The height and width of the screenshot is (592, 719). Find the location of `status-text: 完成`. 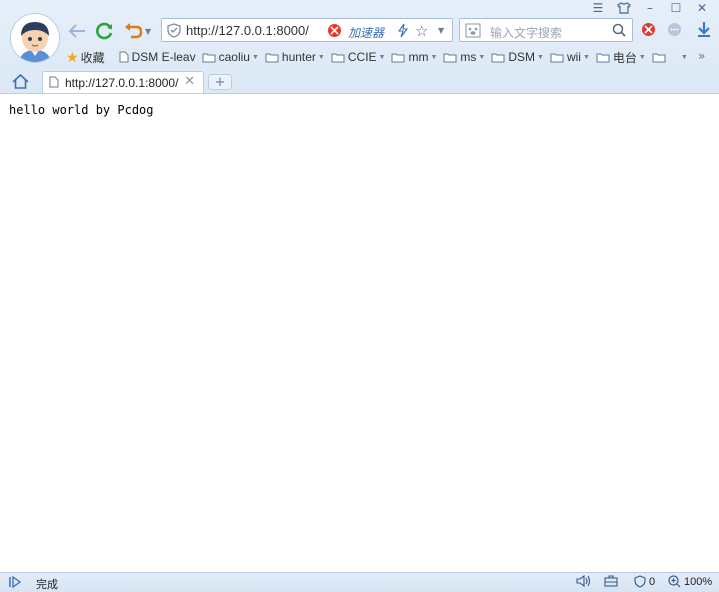

status-text: 完成 is located at coordinates (47, 584).